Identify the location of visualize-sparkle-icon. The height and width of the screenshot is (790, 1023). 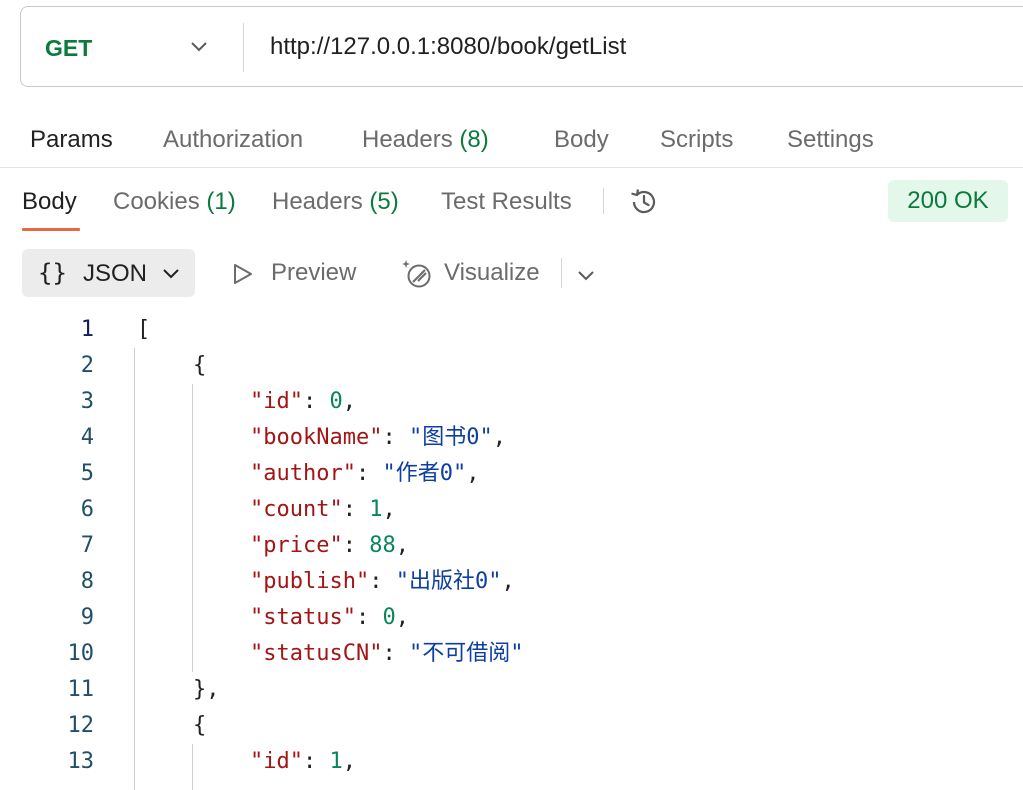
(418, 276).